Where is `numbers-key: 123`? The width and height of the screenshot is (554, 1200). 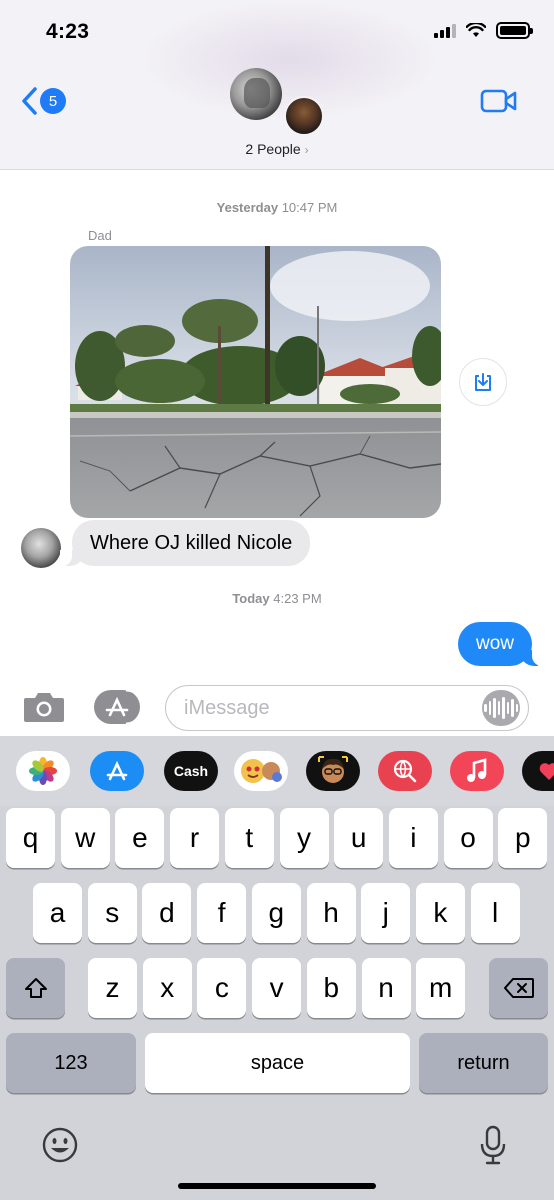
numbers-key: 123 is located at coordinates (71, 1063).